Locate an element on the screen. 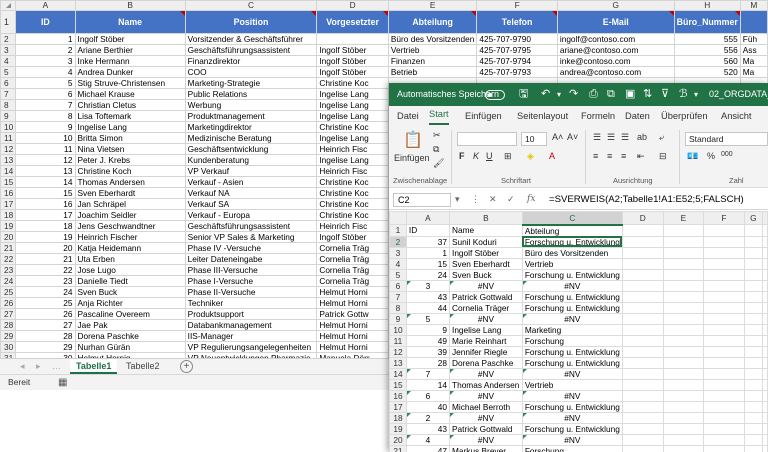  table-cell: Ingelise Lang is located at coordinates (130, 127).